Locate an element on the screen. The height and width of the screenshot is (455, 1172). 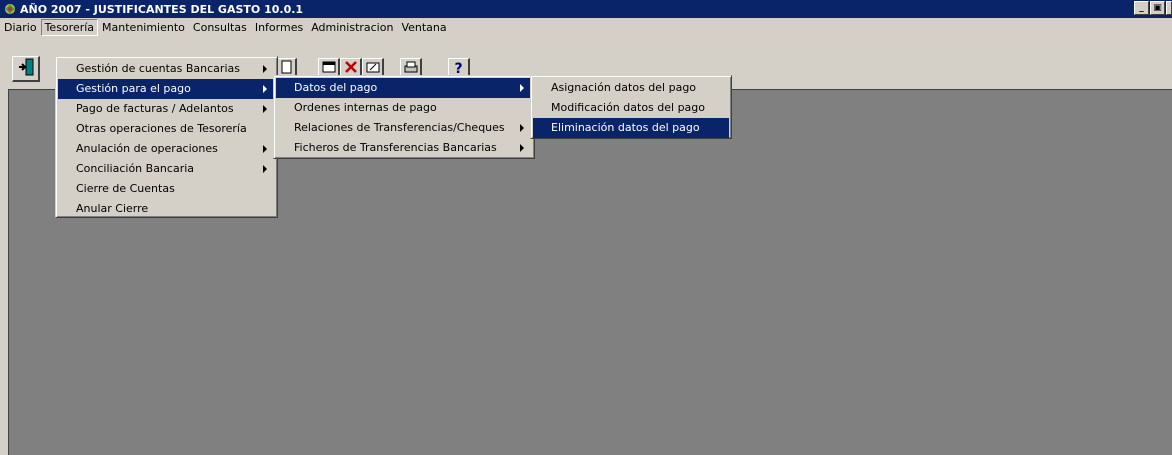
menu-item-label: Datos del pago is located at coordinates (336, 87).